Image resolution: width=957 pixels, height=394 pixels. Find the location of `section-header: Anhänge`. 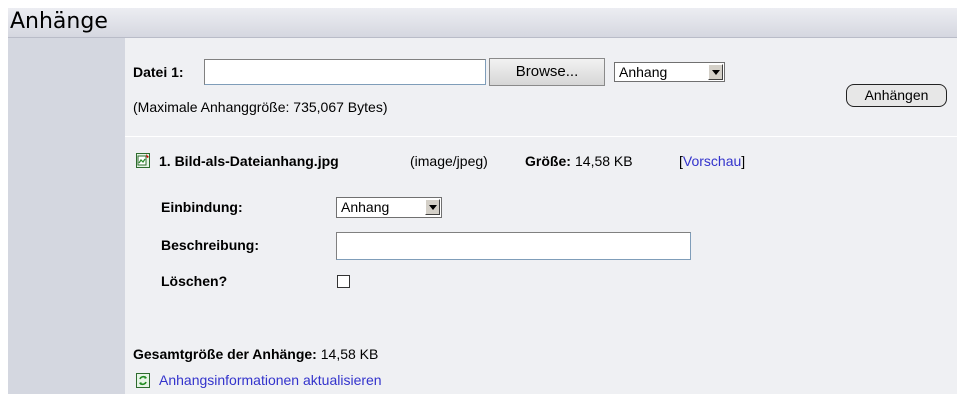

section-header: Anhänge is located at coordinates (482, 23).